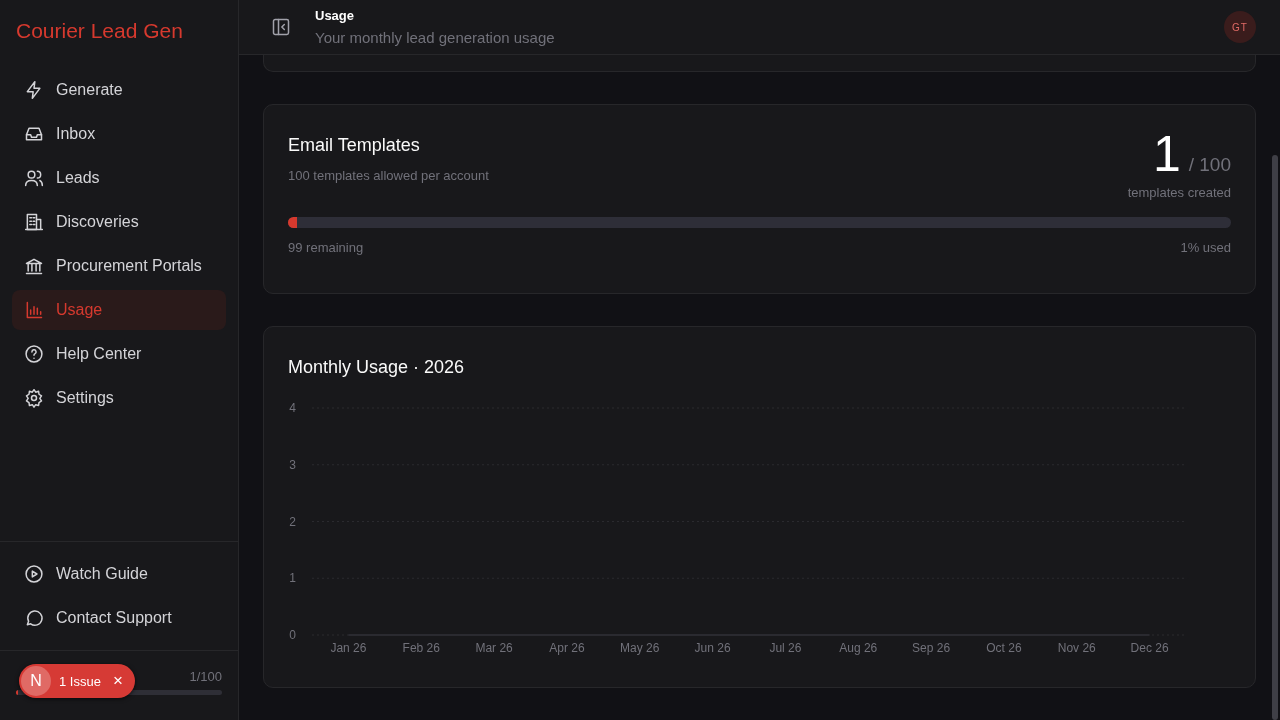 The height and width of the screenshot is (720, 1280). What do you see at coordinates (119, 90) in the screenshot?
I see `nav-item: Generate` at bounding box center [119, 90].